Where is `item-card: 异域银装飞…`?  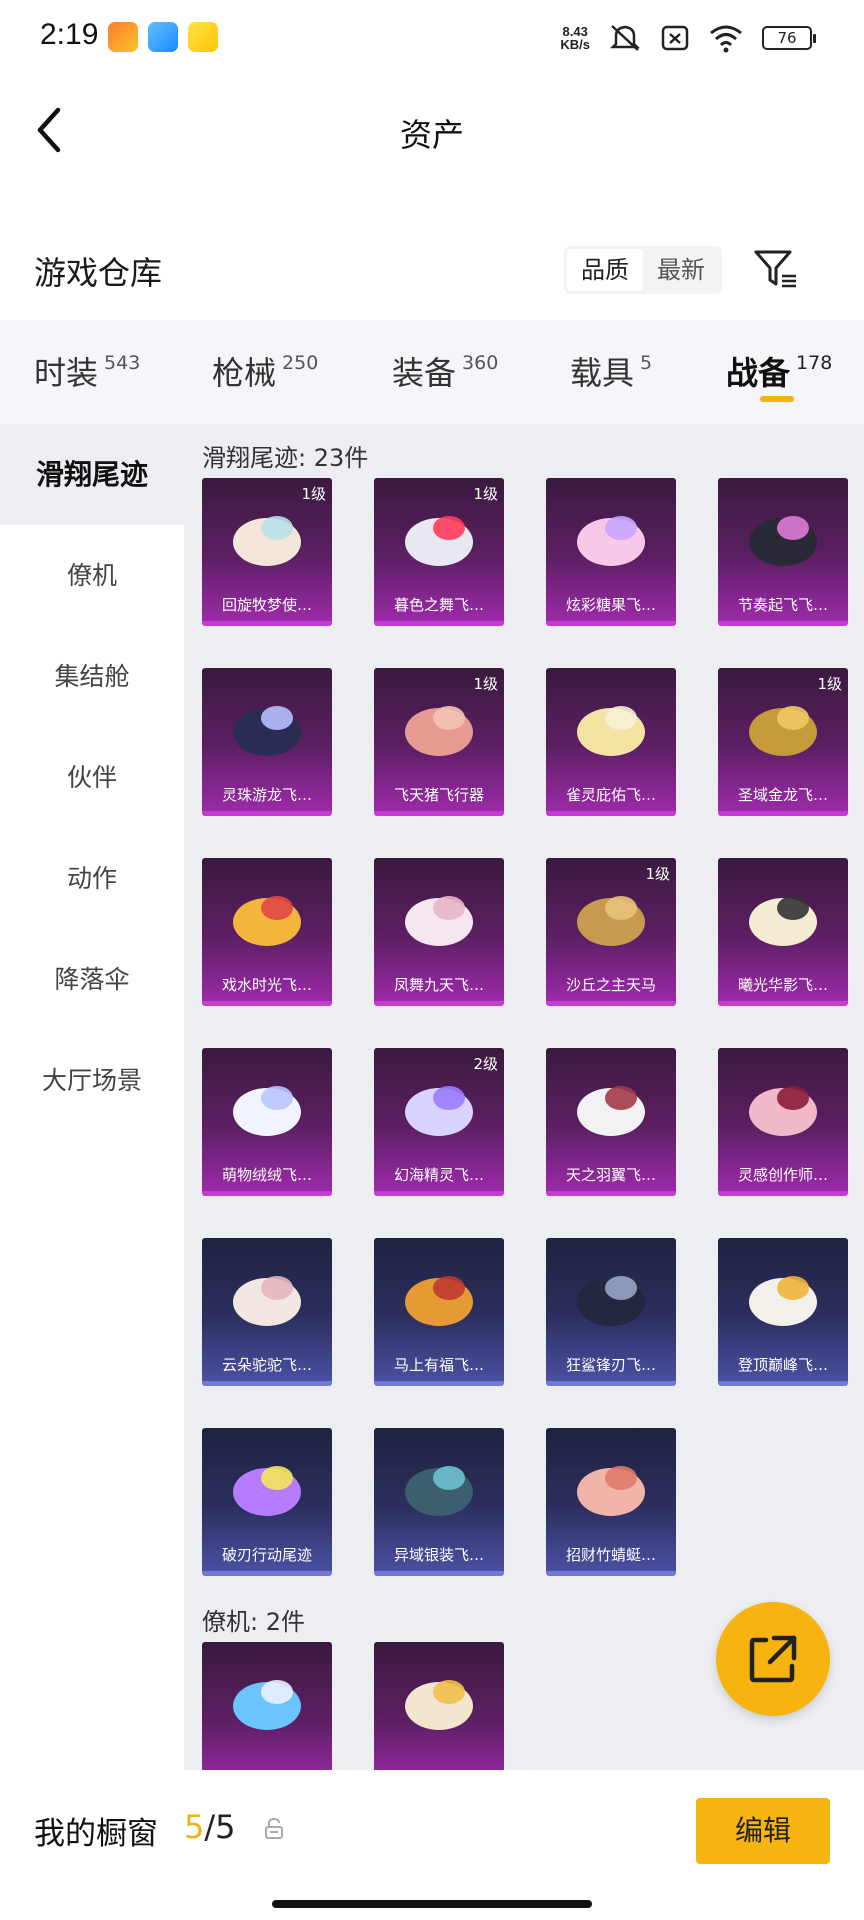 item-card: 异域银装飞… is located at coordinates (439, 1502).